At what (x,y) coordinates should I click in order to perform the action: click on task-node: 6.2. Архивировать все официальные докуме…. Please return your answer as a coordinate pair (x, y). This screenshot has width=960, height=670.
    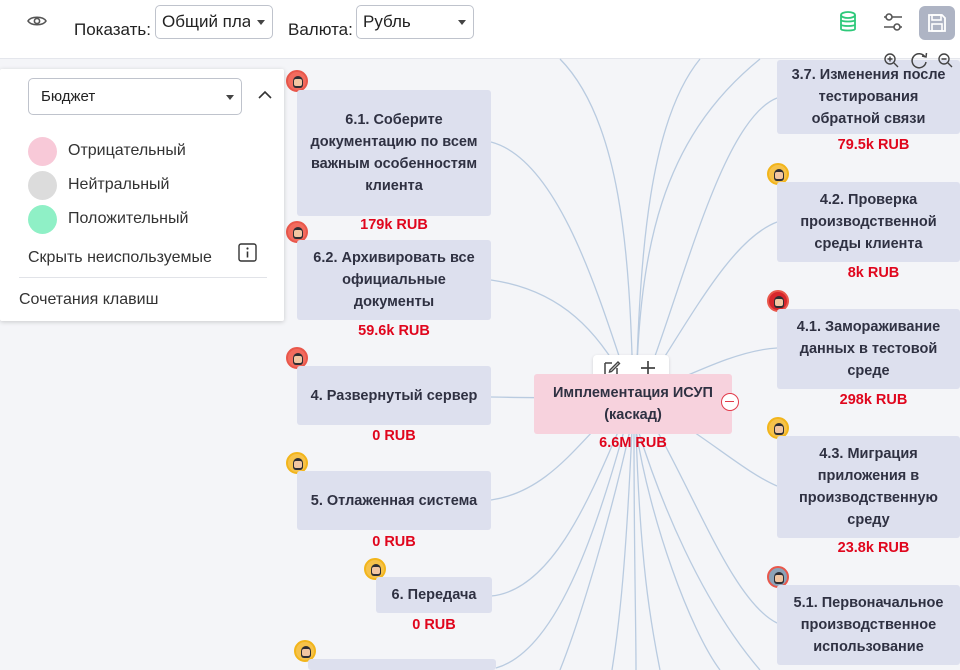
    Looking at the image, I should click on (394, 280).